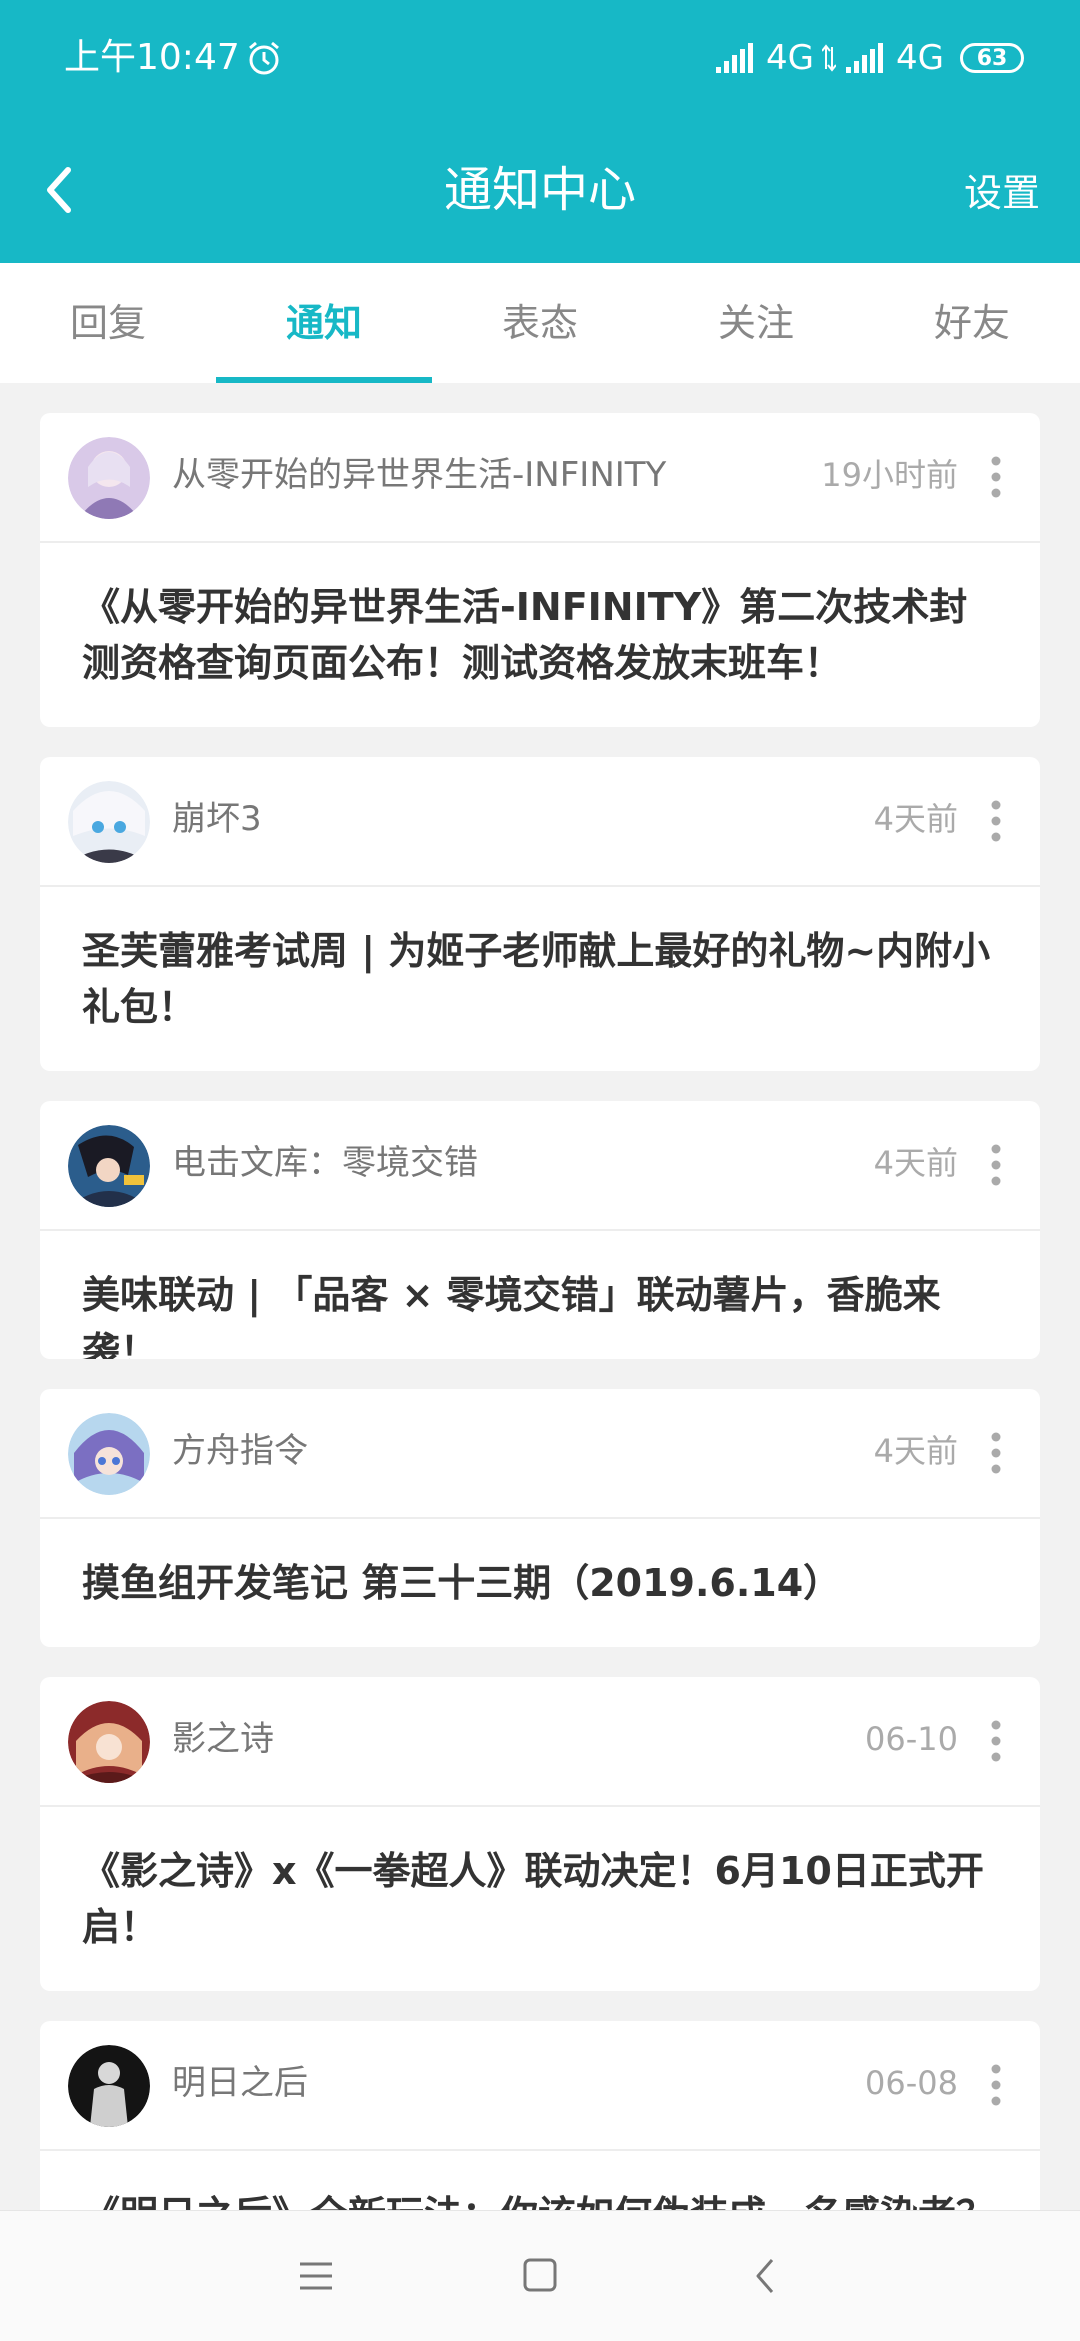 Image resolution: width=1080 pixels, height=2341 pixels. I want to click on system-navigation-bar, so click(540, 2275).